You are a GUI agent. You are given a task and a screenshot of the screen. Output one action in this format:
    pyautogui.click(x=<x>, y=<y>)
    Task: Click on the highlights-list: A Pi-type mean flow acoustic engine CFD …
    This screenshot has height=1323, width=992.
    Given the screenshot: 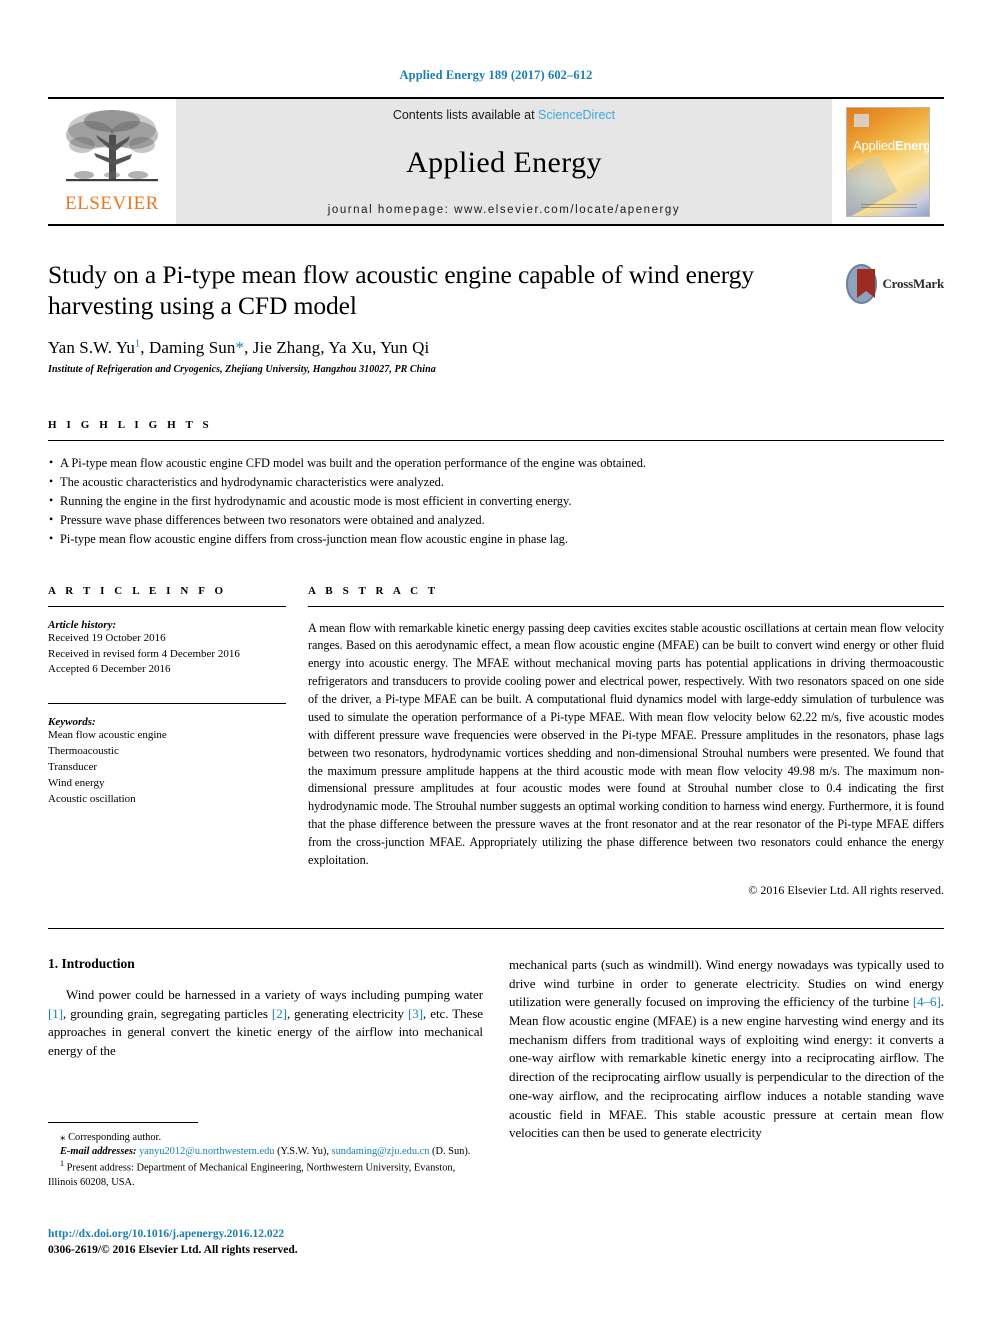 What is the action you would take?
    pyautogui.click(x=496, y=501)
    